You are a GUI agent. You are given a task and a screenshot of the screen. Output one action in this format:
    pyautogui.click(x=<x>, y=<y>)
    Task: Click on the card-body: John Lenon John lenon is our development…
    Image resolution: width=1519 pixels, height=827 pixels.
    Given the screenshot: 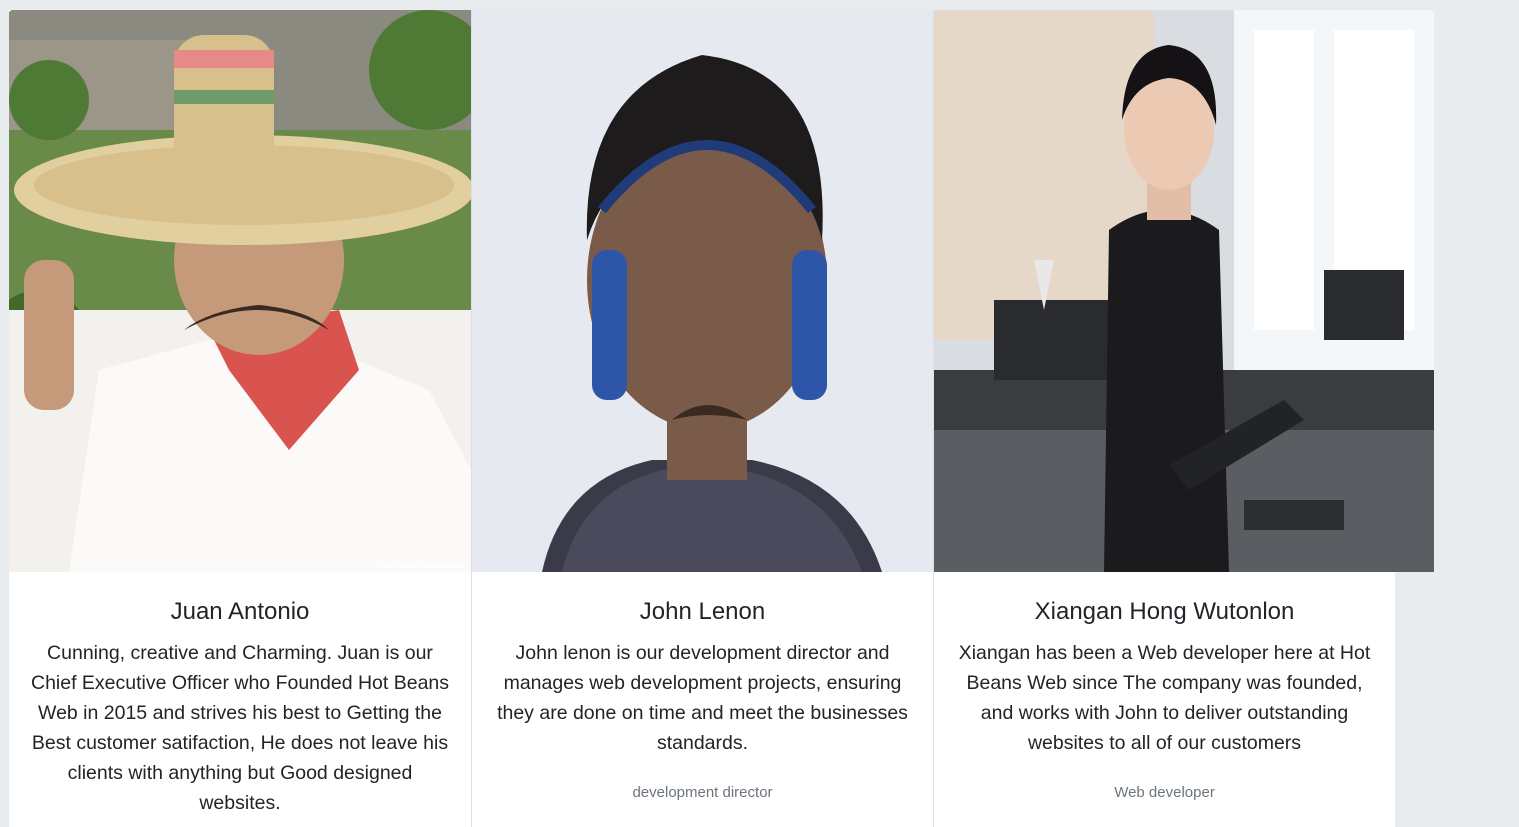 What is the action you would take?
    pyautogui.click(x=702, y=687)
    